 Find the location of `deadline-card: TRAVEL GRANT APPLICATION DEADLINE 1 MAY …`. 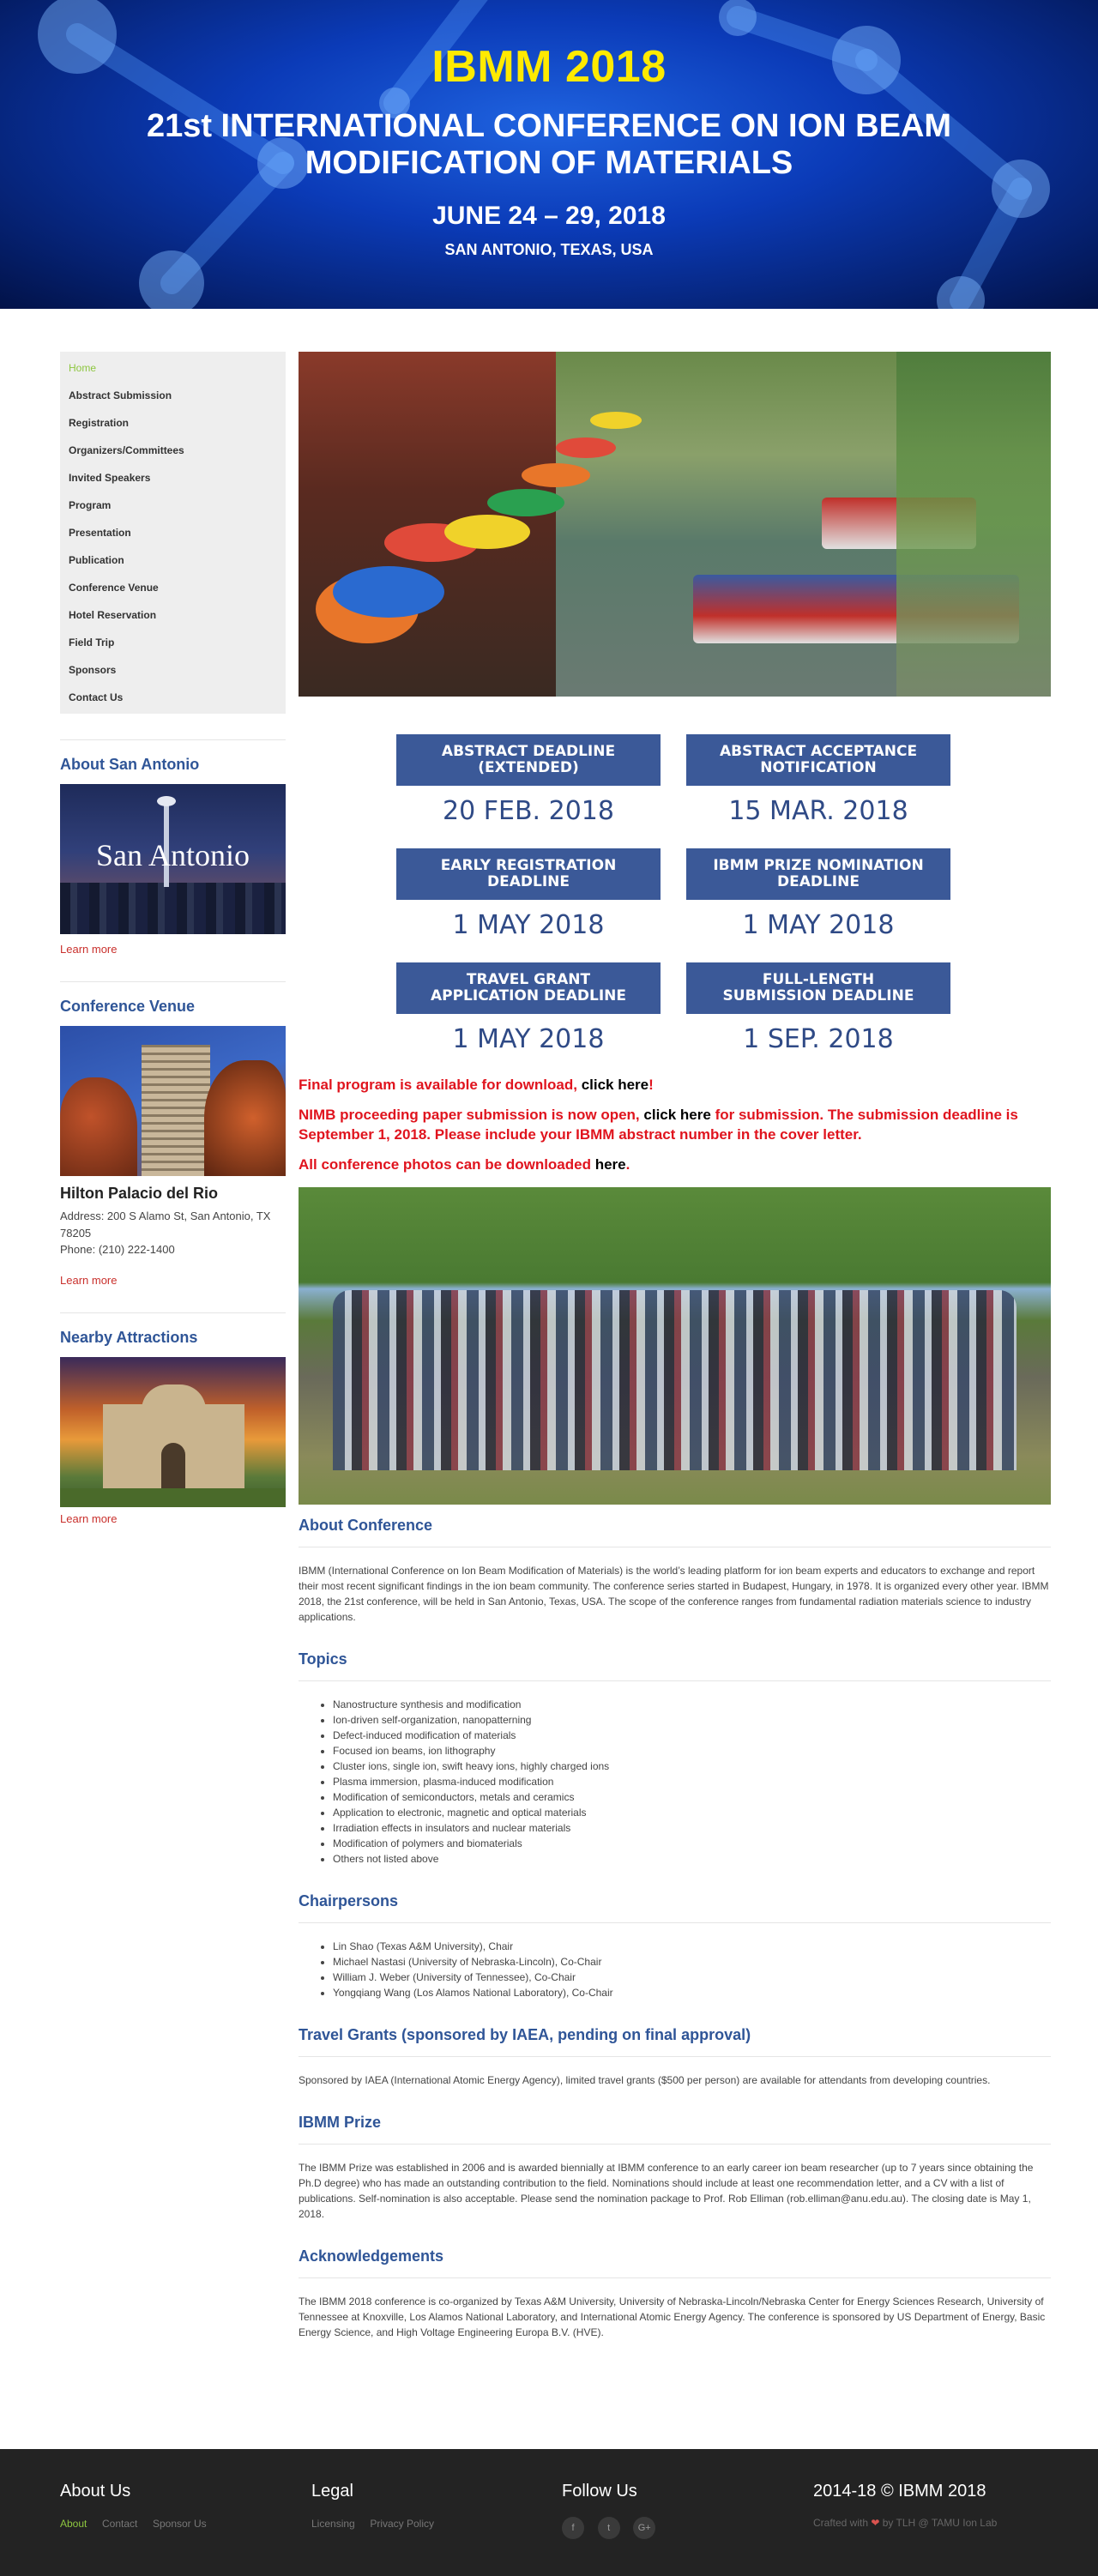

deadline-card: TRAVEL GRANT APPLICATION DEADLINE 1 MAY … is located at coordinates (528, 1008).